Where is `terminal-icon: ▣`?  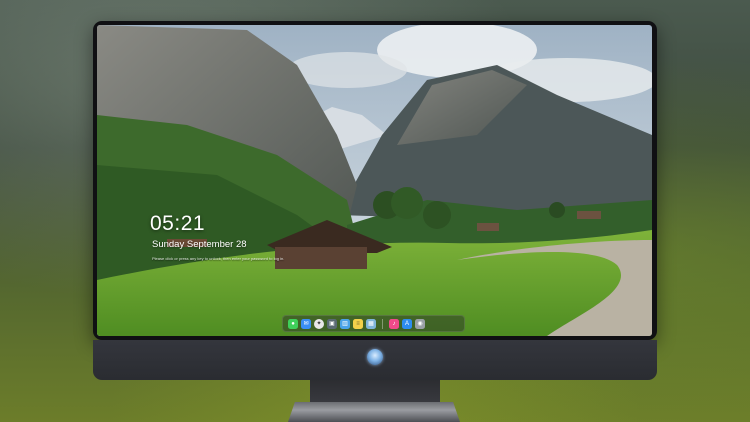
terminal-icon: ▣ is located at coordinates (332, 323).